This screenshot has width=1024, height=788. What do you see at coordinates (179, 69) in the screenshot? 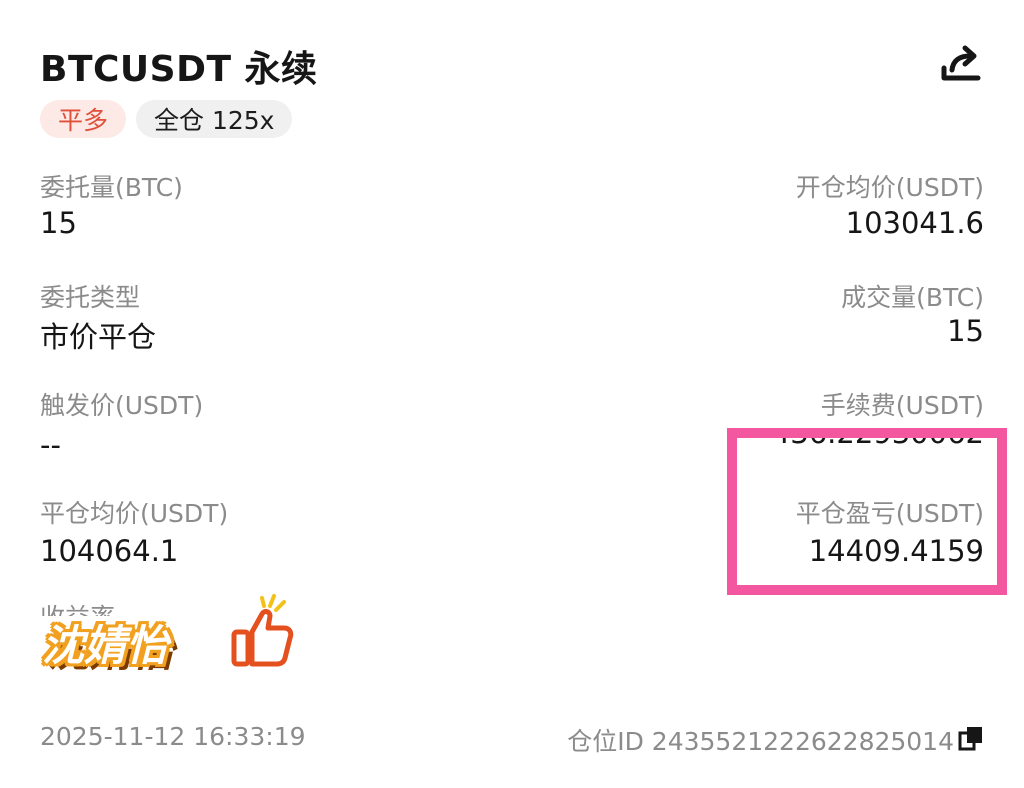
I see `page-title: BTCUSDT 永续` at bounding box center [179, 69].